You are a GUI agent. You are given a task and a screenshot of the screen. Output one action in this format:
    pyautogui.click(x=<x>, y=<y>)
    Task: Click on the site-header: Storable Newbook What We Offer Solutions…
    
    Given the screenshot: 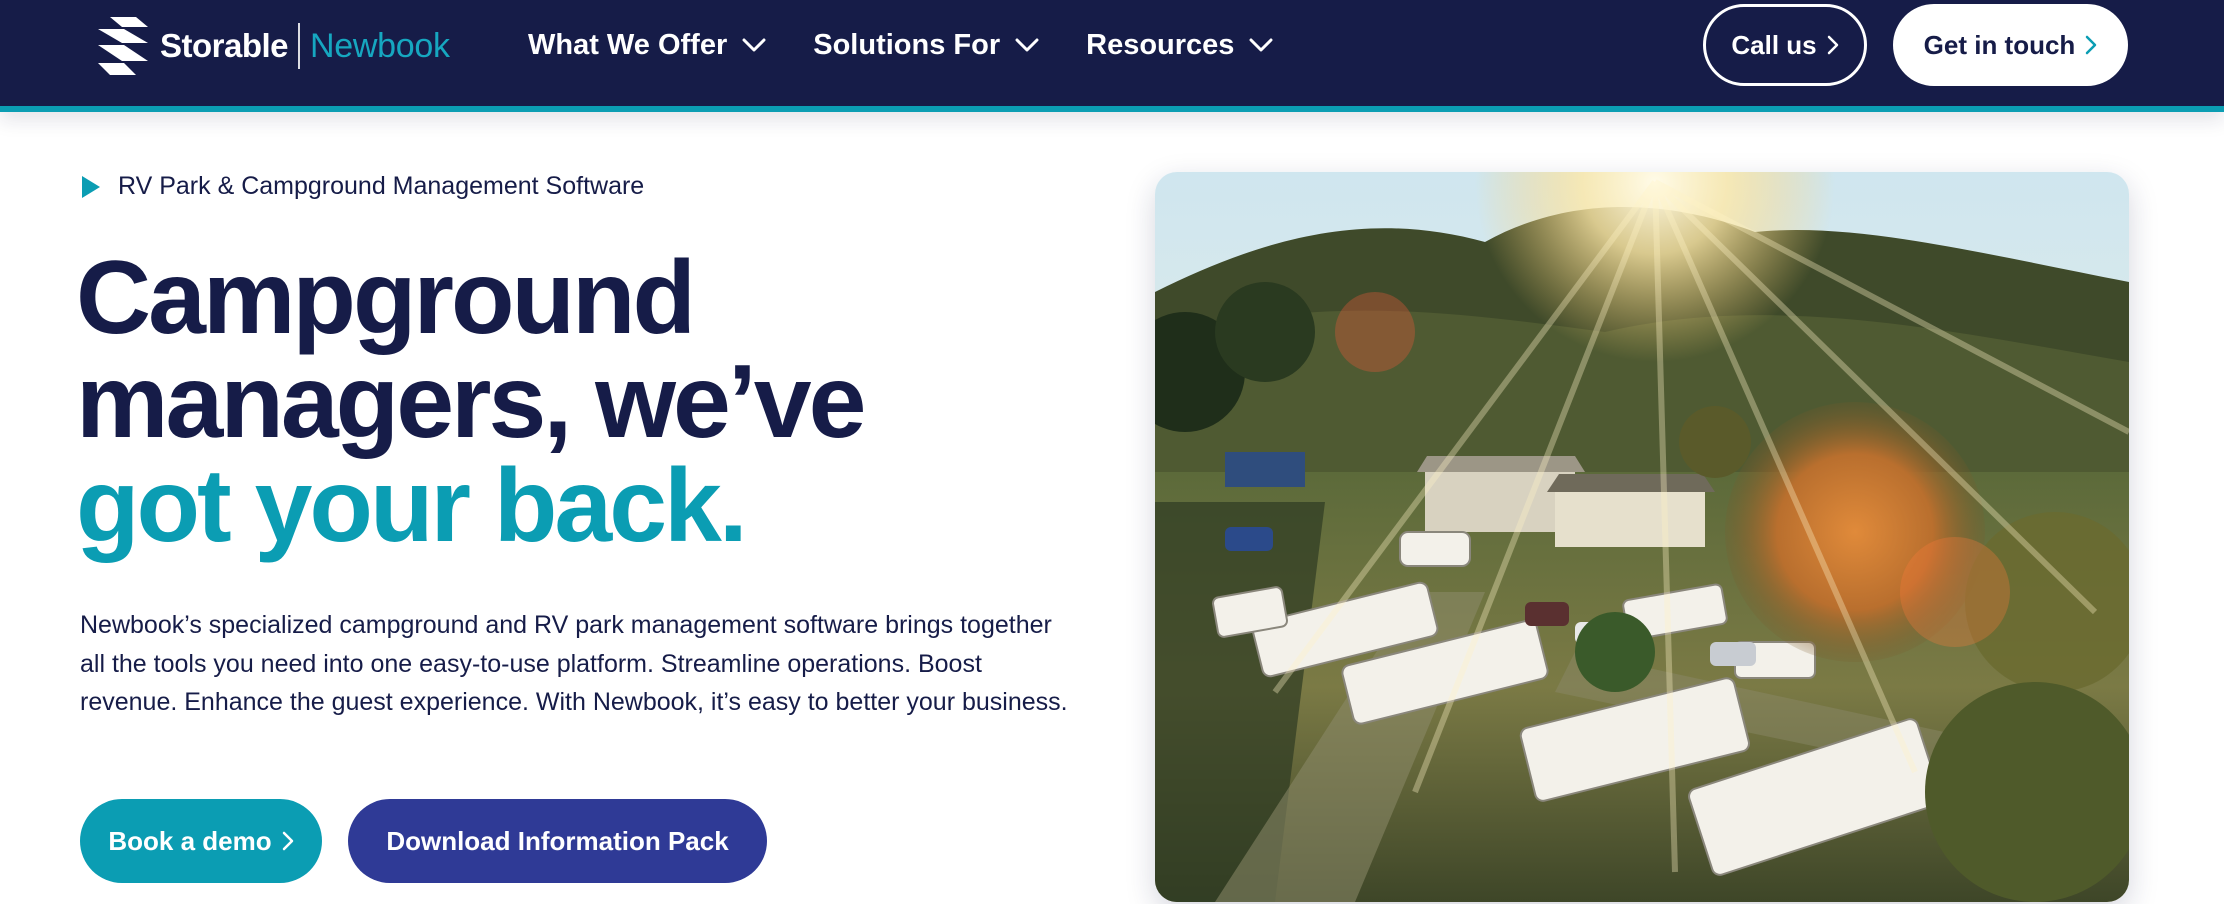 What is the action you would take?
    pyautogui.click(x=1112, y=56)
    